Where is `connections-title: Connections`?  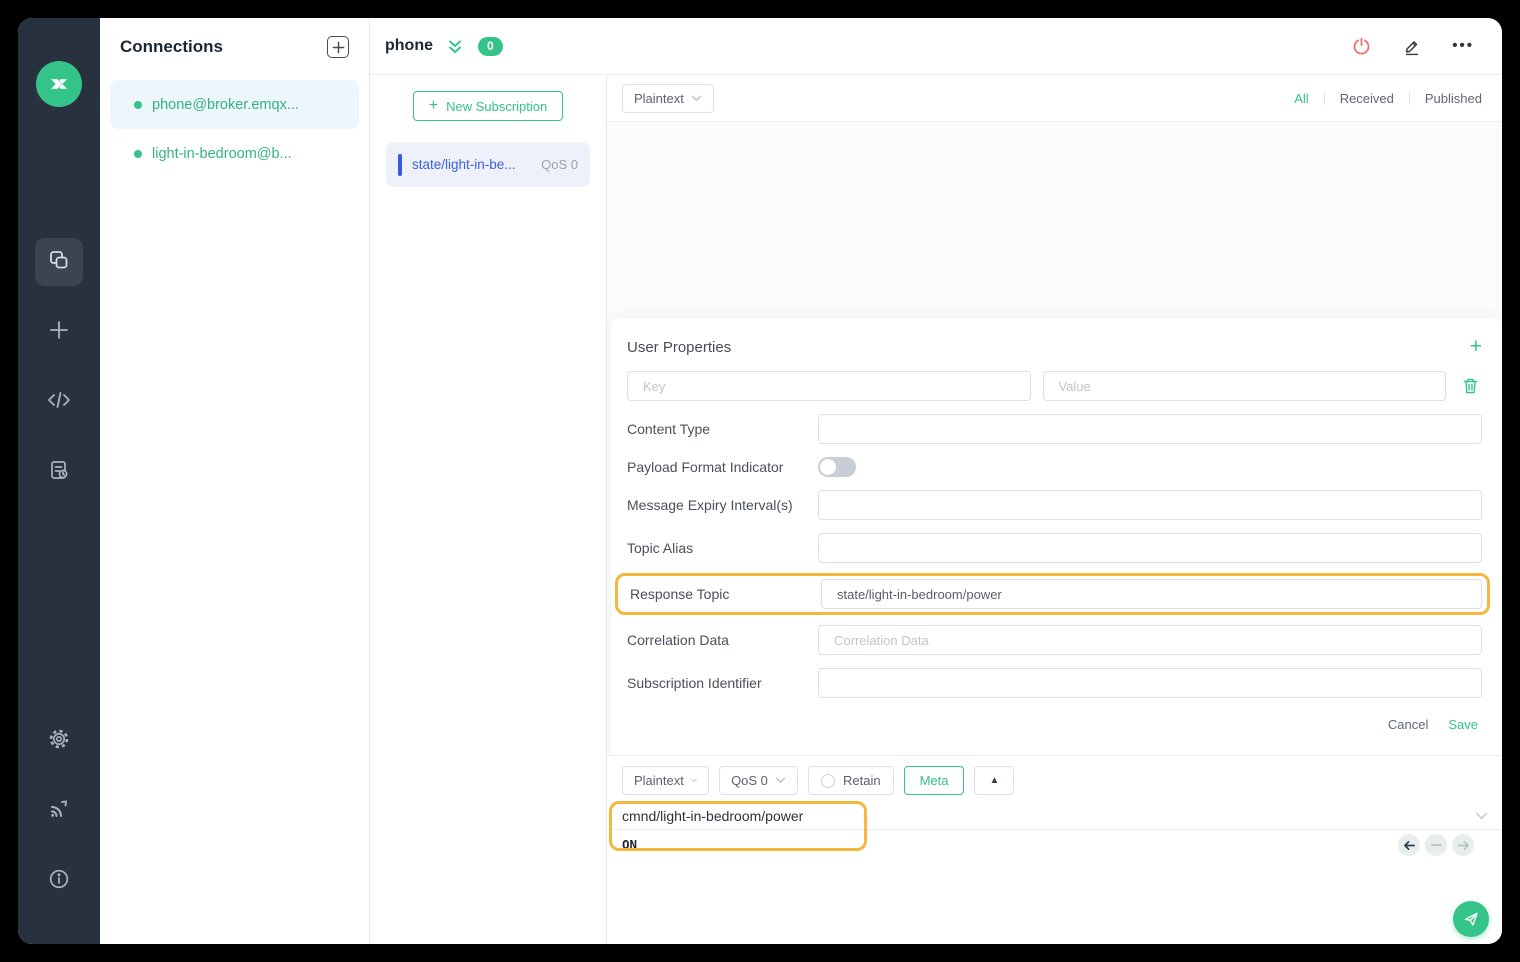 connections-title: Connections is located at coordinates (171, 46).